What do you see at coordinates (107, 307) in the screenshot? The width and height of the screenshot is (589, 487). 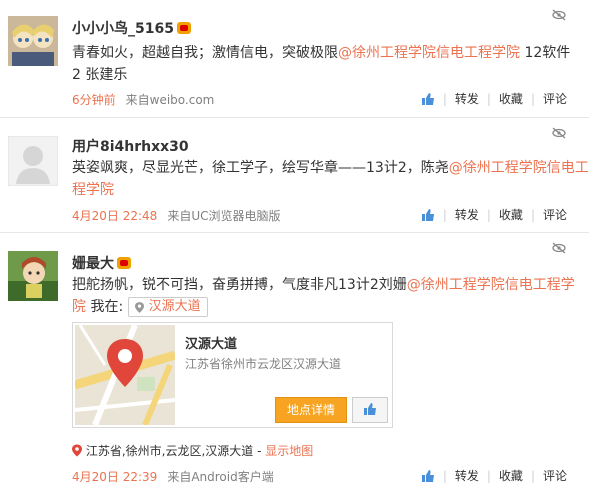 I see `checkin-label: 我在:` at bounding box center [107, 307].